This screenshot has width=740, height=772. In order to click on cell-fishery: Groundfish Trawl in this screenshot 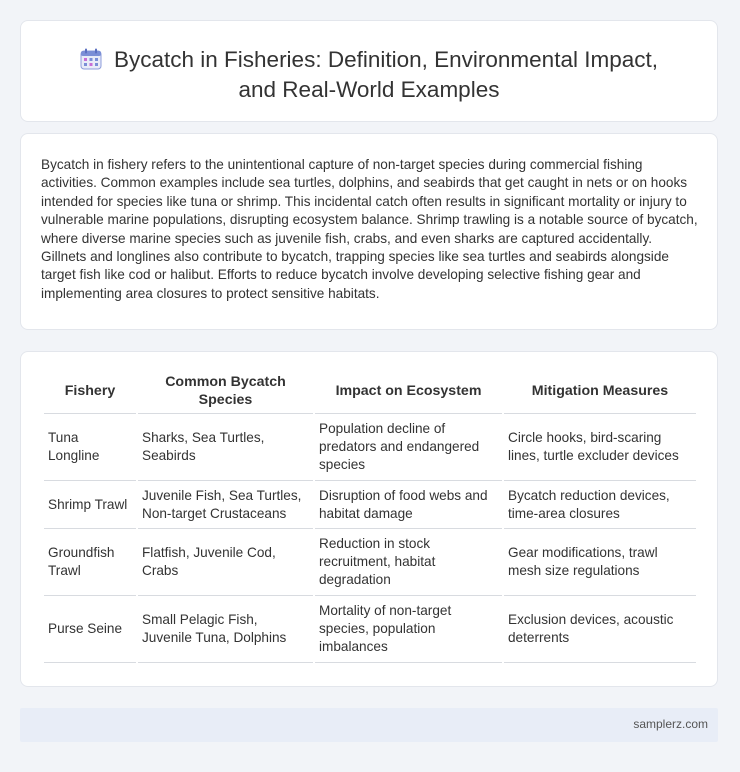, I will do `click(90, 562)`.